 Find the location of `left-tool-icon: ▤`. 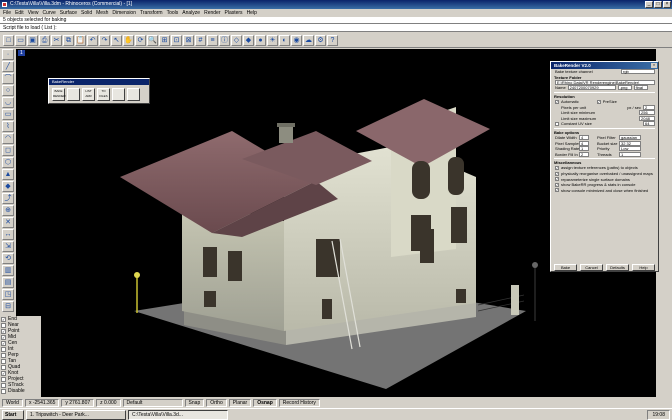

left-tool-icon: ▤ is located at coordinates (8, 282).